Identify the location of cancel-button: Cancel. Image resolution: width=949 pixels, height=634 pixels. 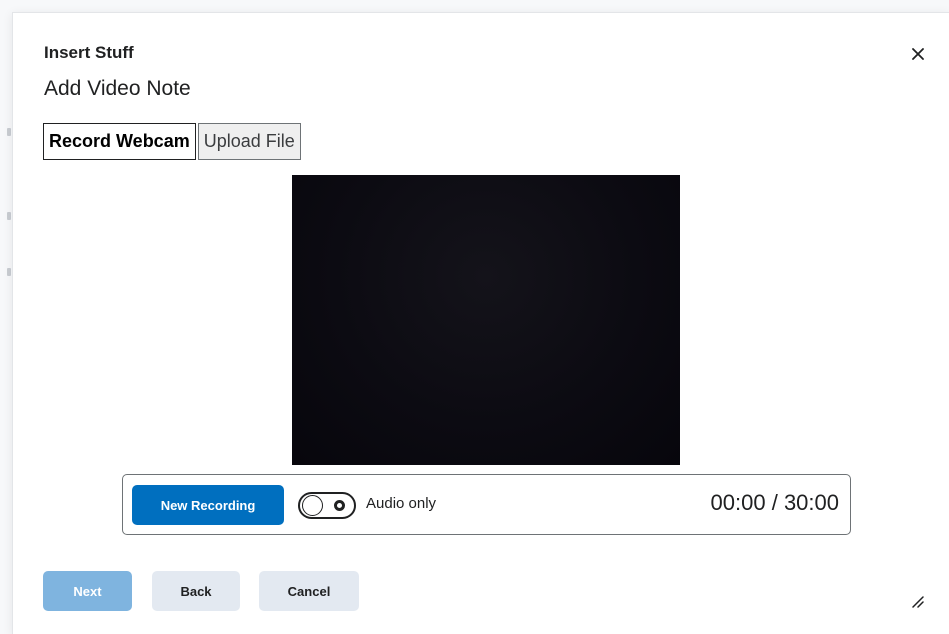
(309, 591).